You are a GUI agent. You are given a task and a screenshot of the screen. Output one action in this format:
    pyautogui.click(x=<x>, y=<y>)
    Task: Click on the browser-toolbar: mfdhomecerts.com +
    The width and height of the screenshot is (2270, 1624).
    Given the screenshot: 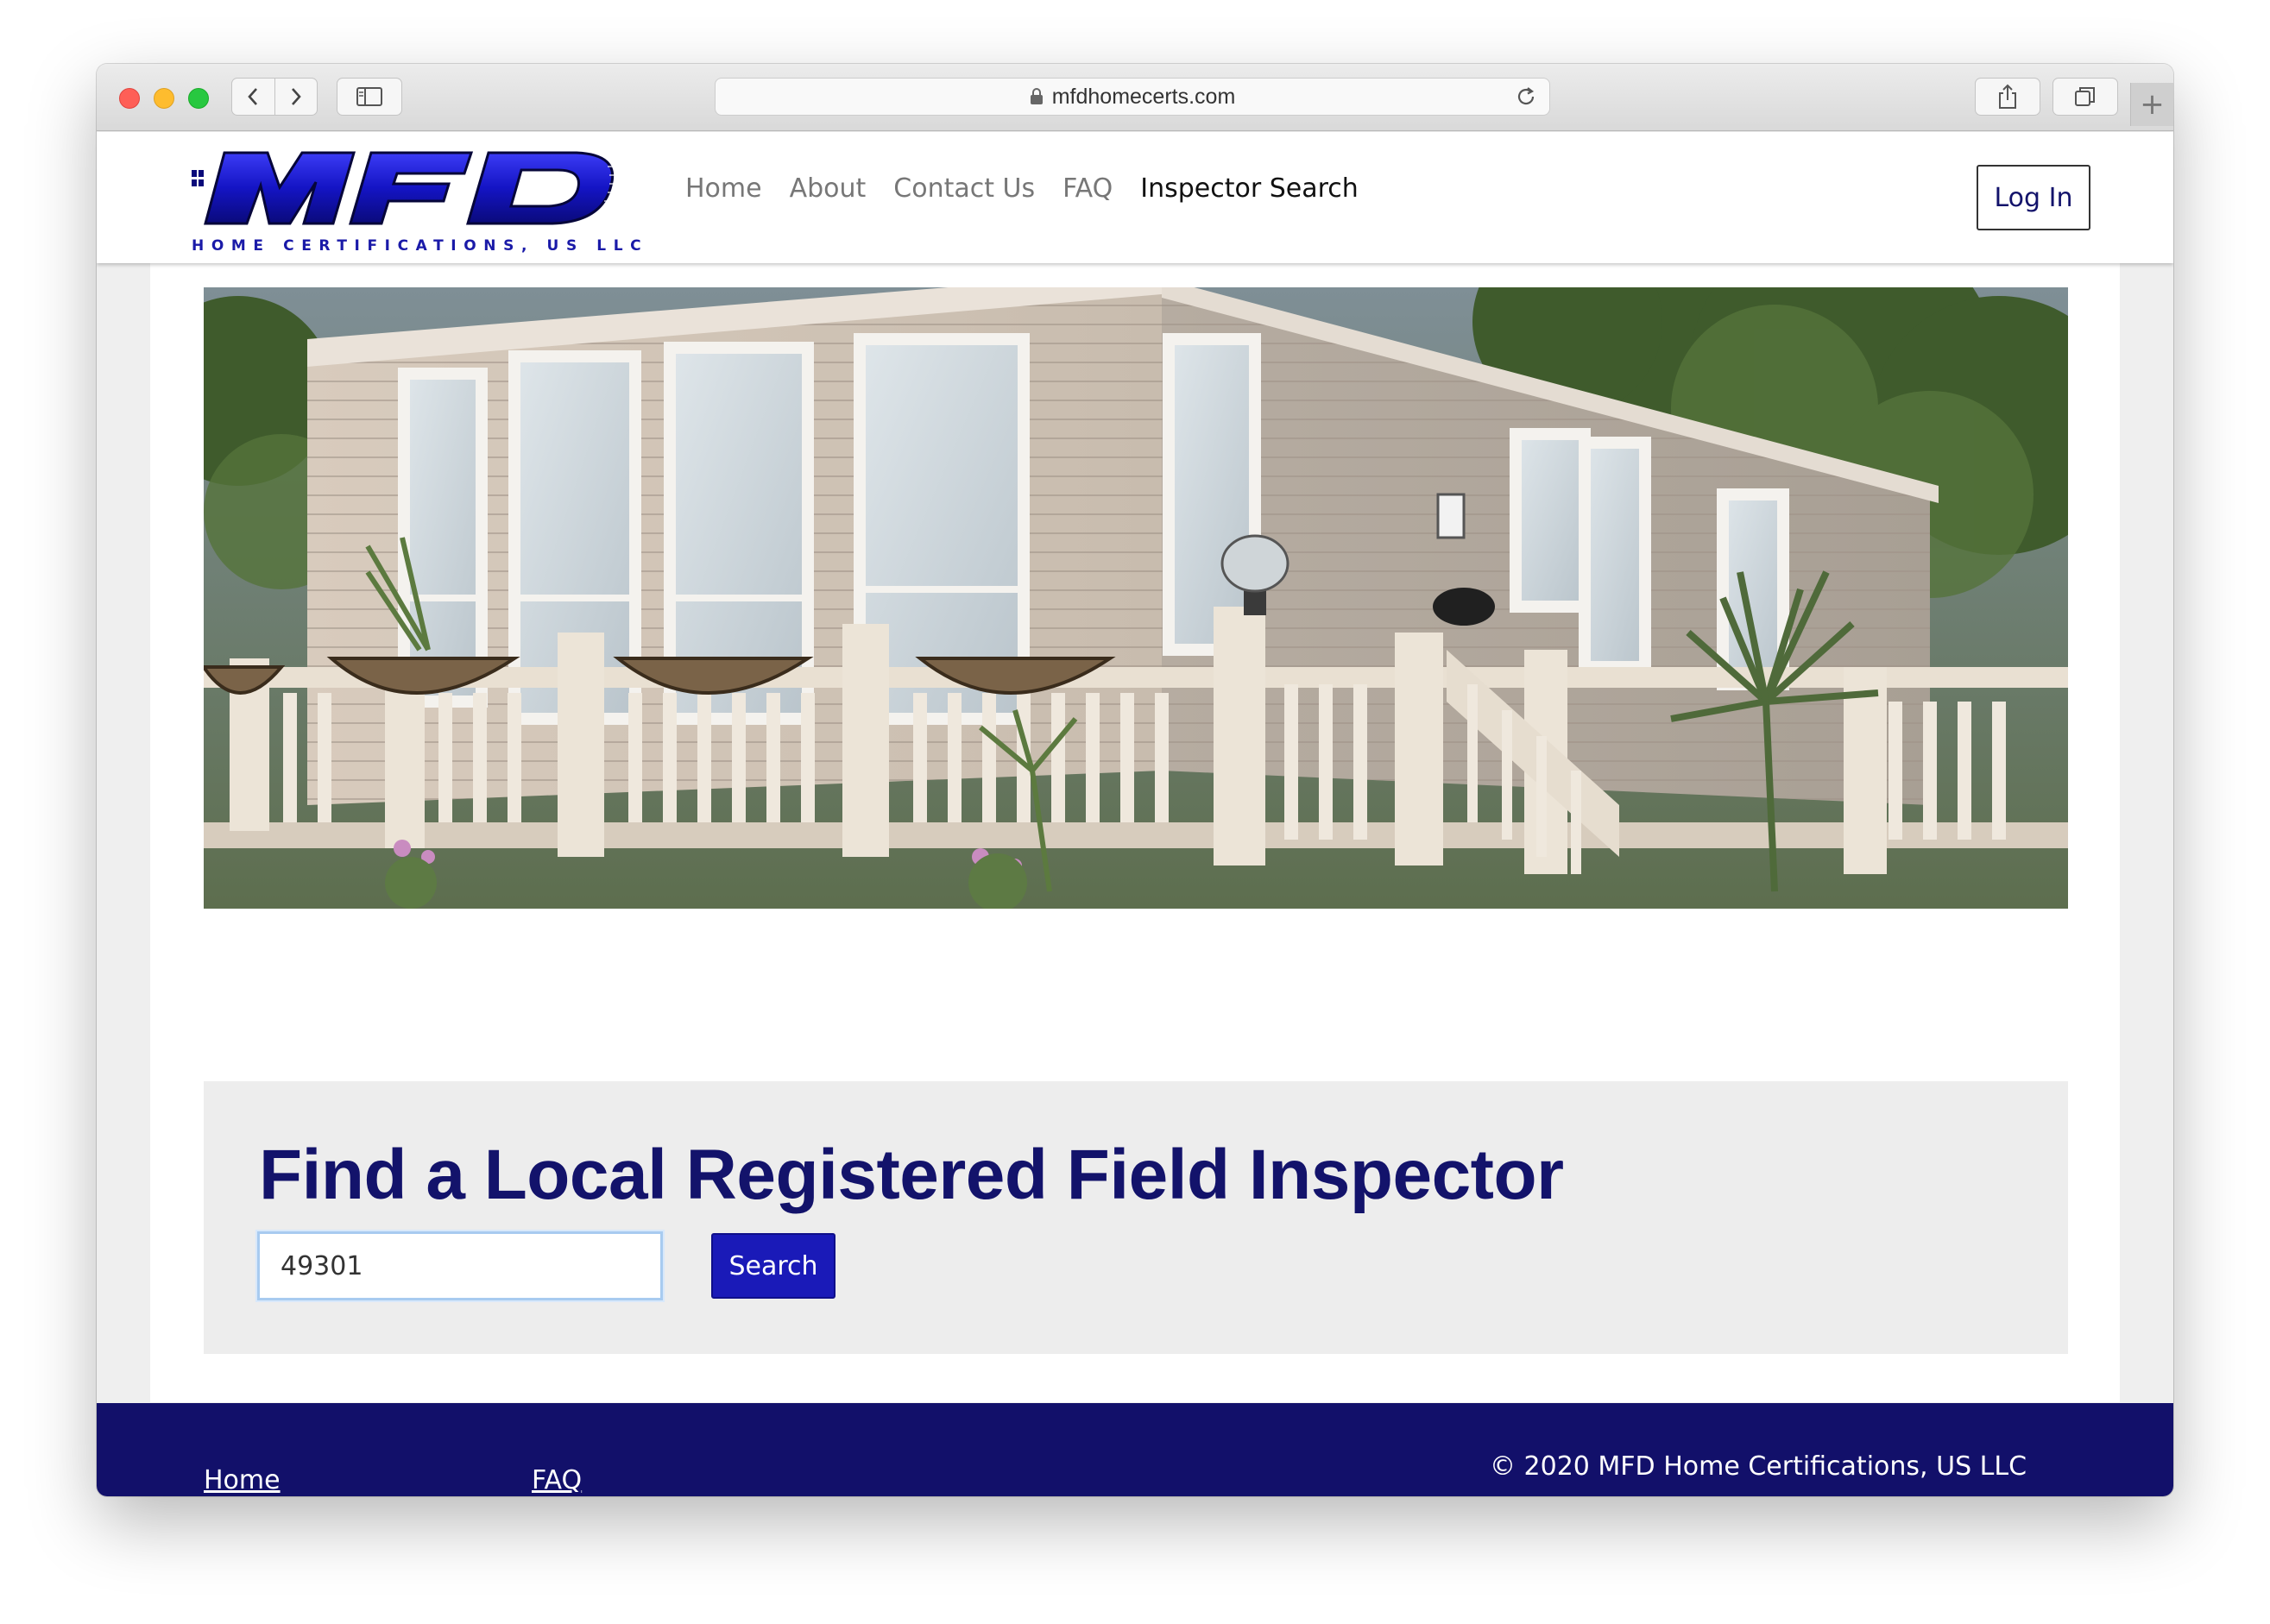 What is the action you would take?
    pyautogui.click(x=1135, y=98)
    